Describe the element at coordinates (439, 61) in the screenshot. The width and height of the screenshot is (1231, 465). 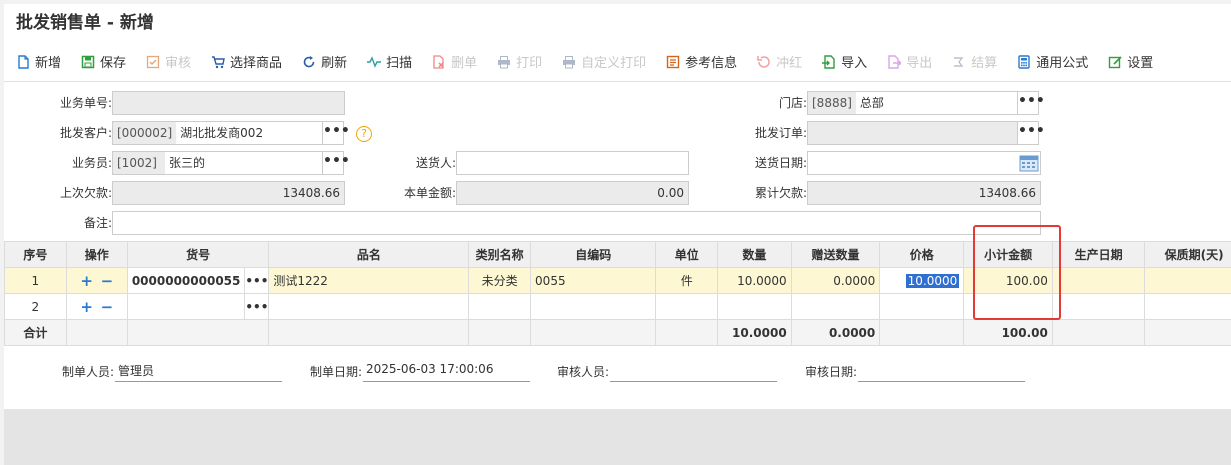
I see `delete-doc-icon` at that location.